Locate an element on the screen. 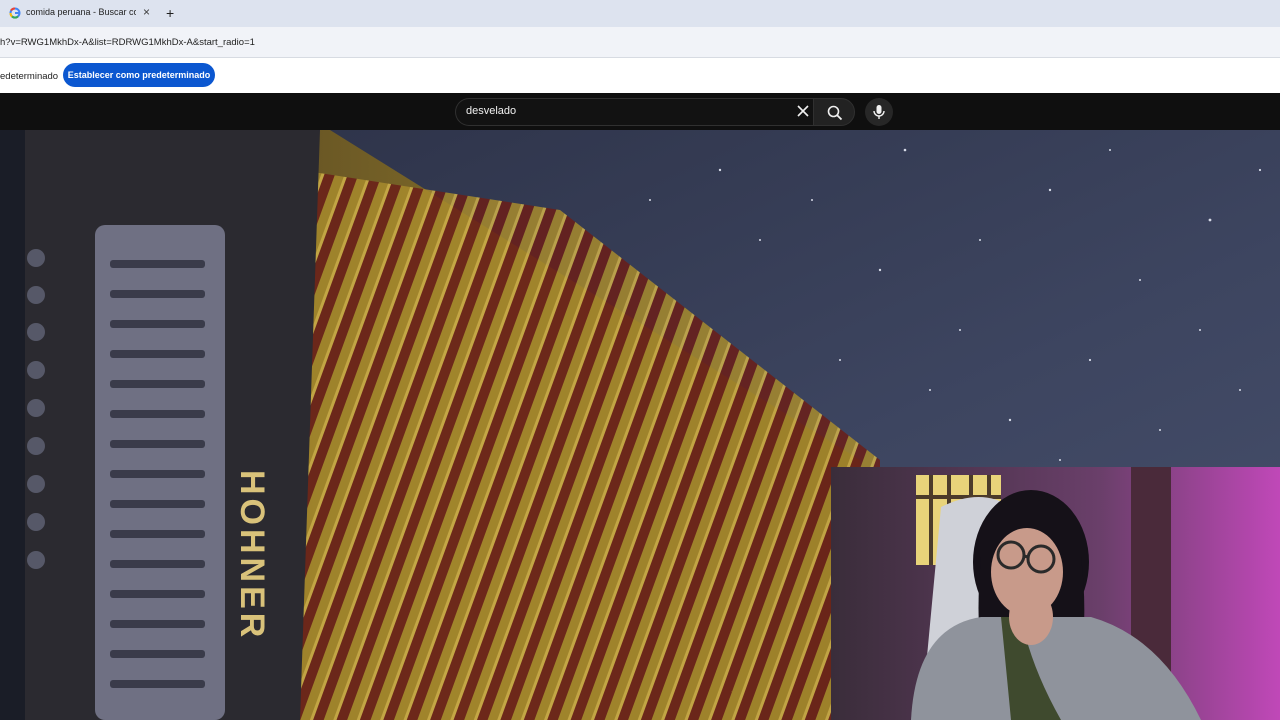 This screenshot has width=1280, height=720. search-input: desvelado is located at coordinates (491, 111).